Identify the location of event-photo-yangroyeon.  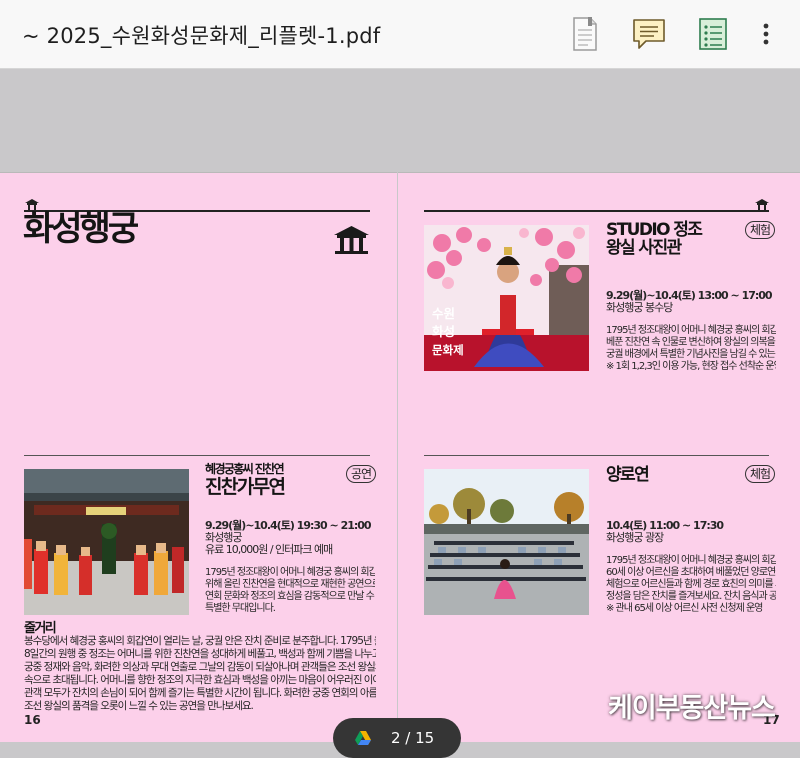
(506, 542).